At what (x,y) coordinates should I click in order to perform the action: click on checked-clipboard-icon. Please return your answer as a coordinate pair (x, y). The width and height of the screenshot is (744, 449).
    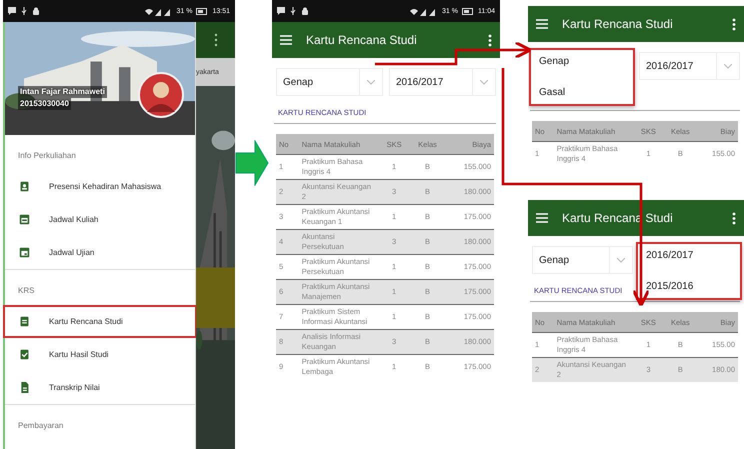
    Looking at the image, I should click on (24, 354).